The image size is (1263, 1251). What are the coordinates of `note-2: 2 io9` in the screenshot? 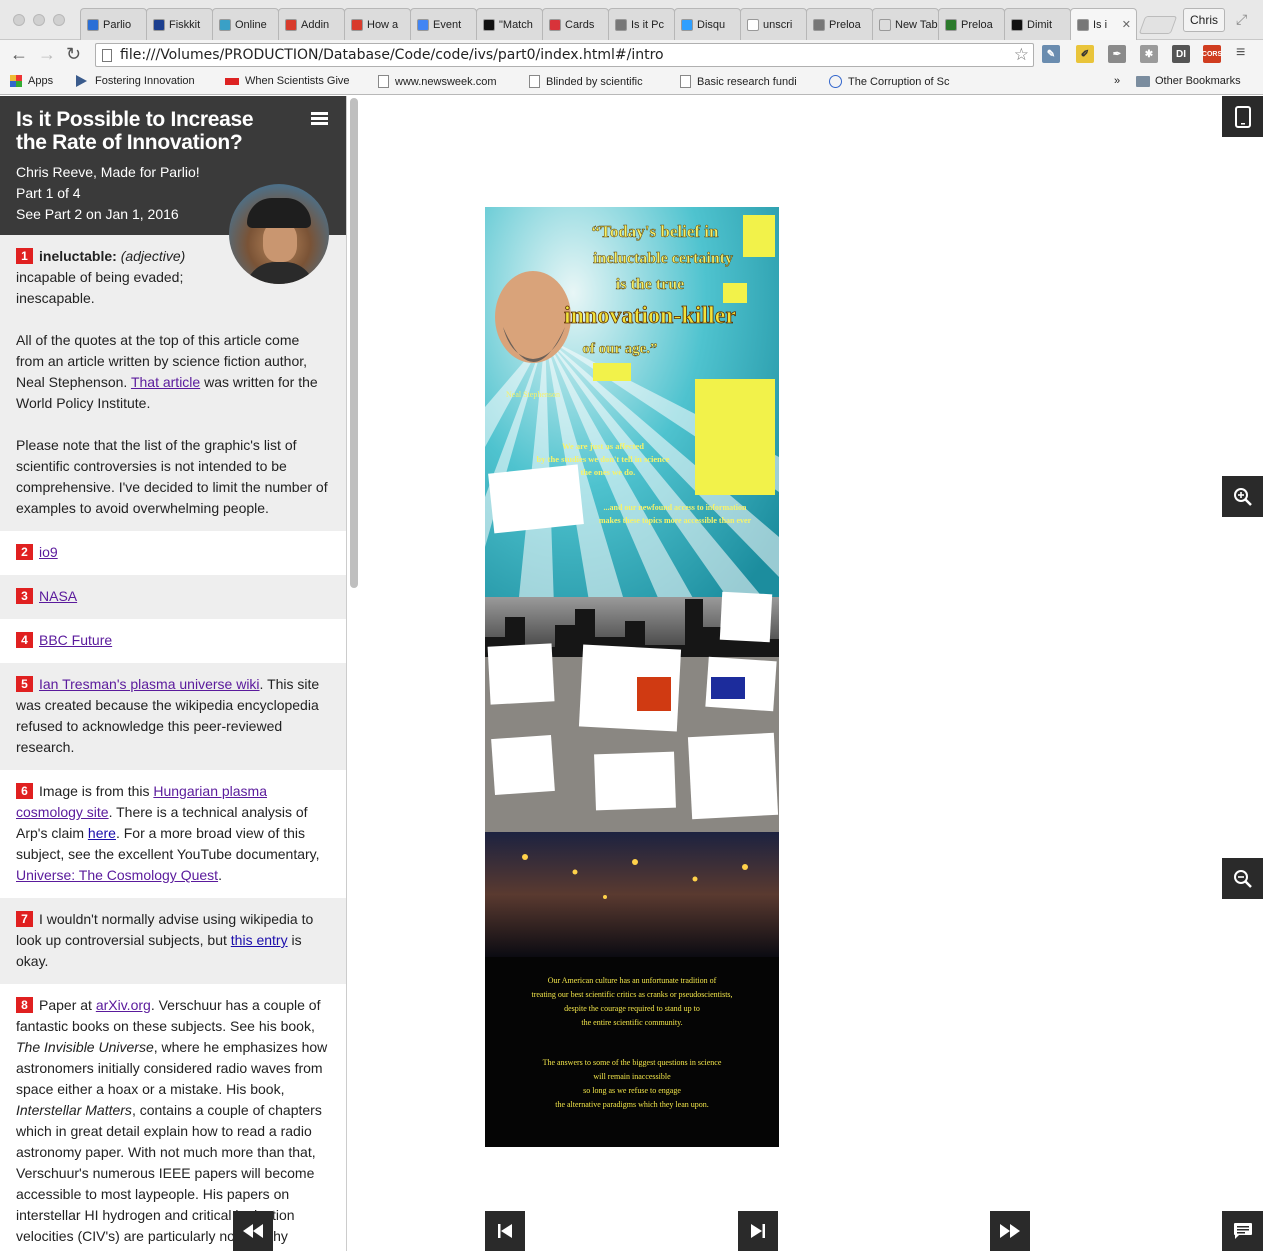 It's located at (173, 553).